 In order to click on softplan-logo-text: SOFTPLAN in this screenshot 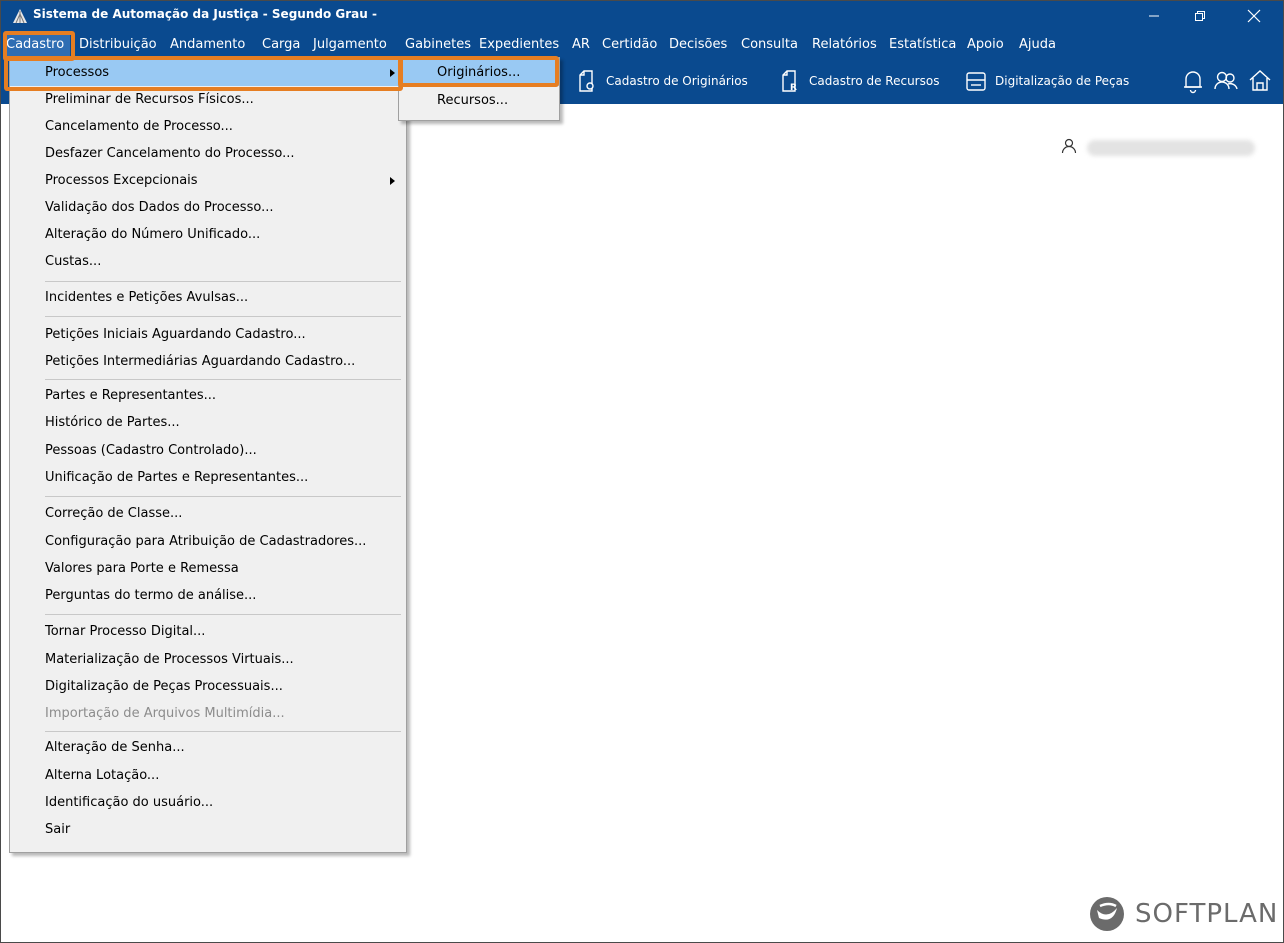, I will do `click(1207, 914)`.